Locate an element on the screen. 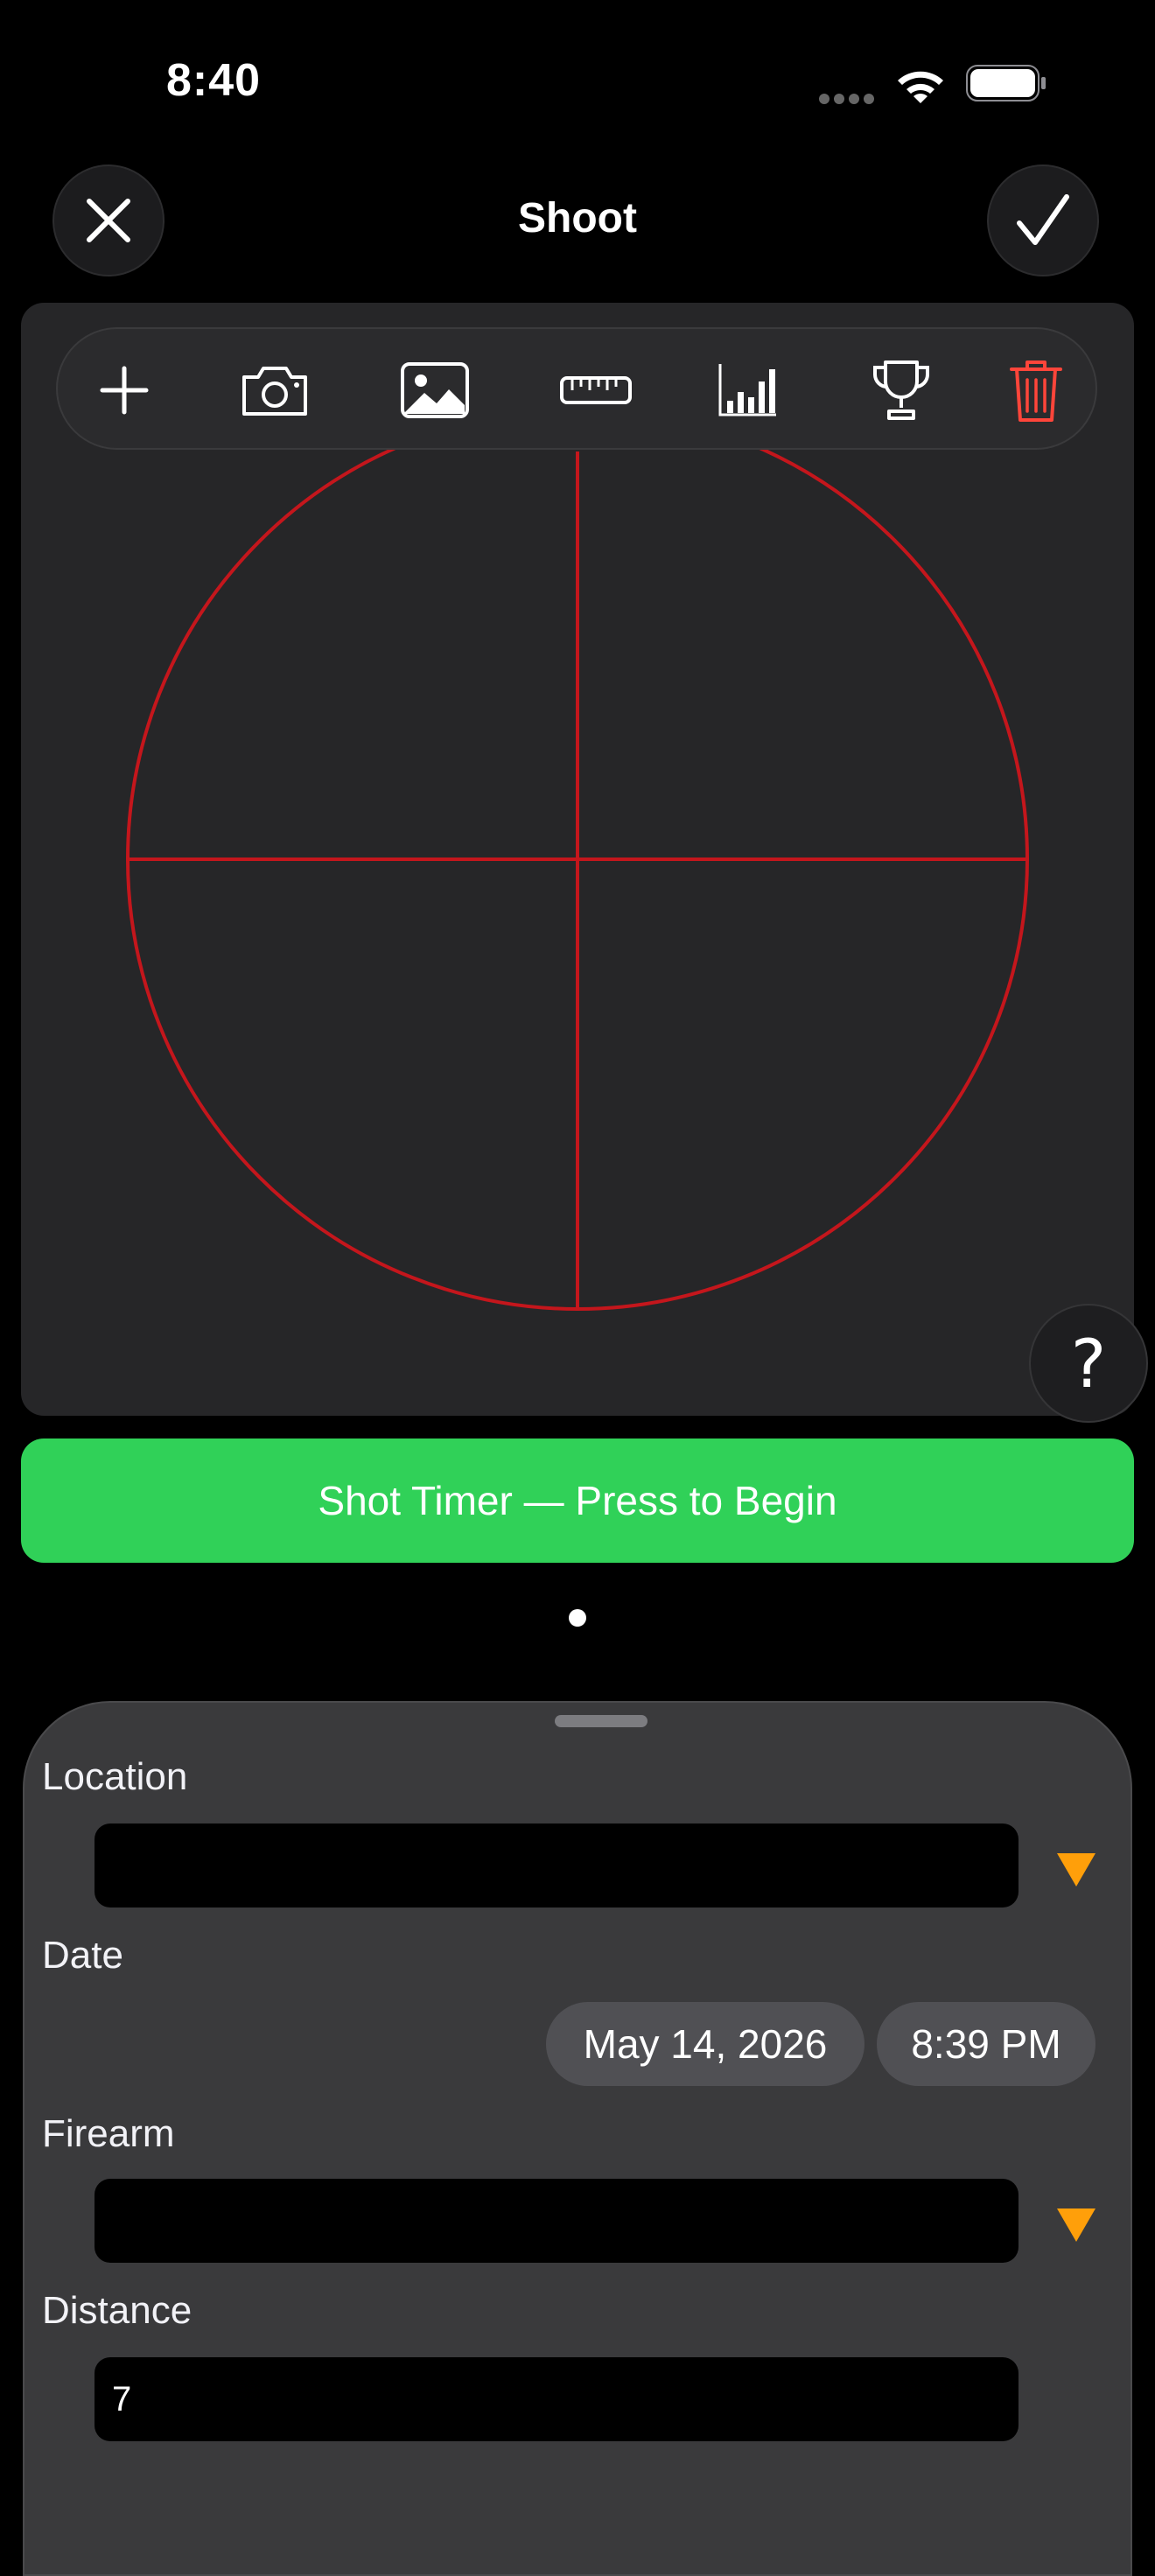 Image resolution: width=1155 pixels, height=2576 pixels. date-label: Date is located at coordinates (82, 1955).